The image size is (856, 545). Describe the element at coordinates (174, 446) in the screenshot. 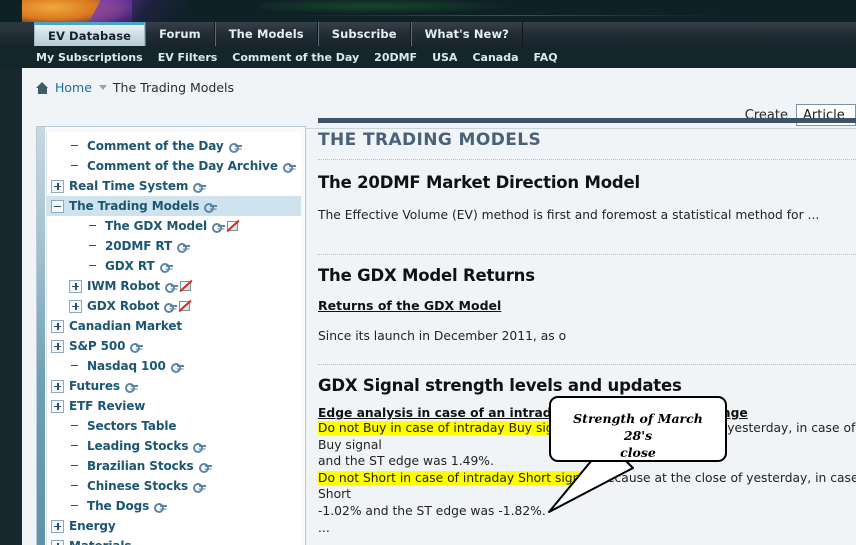

I see `sidebar-item-leading-stocks: Leading Stocks` at that location.